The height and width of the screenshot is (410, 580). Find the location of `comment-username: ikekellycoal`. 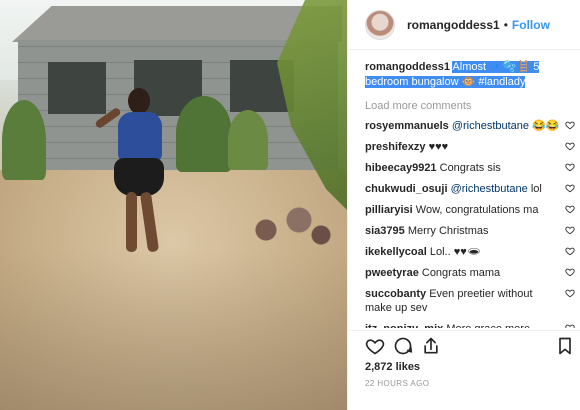

comment-username: ikekellycoal is located at coordinates (396, 252).